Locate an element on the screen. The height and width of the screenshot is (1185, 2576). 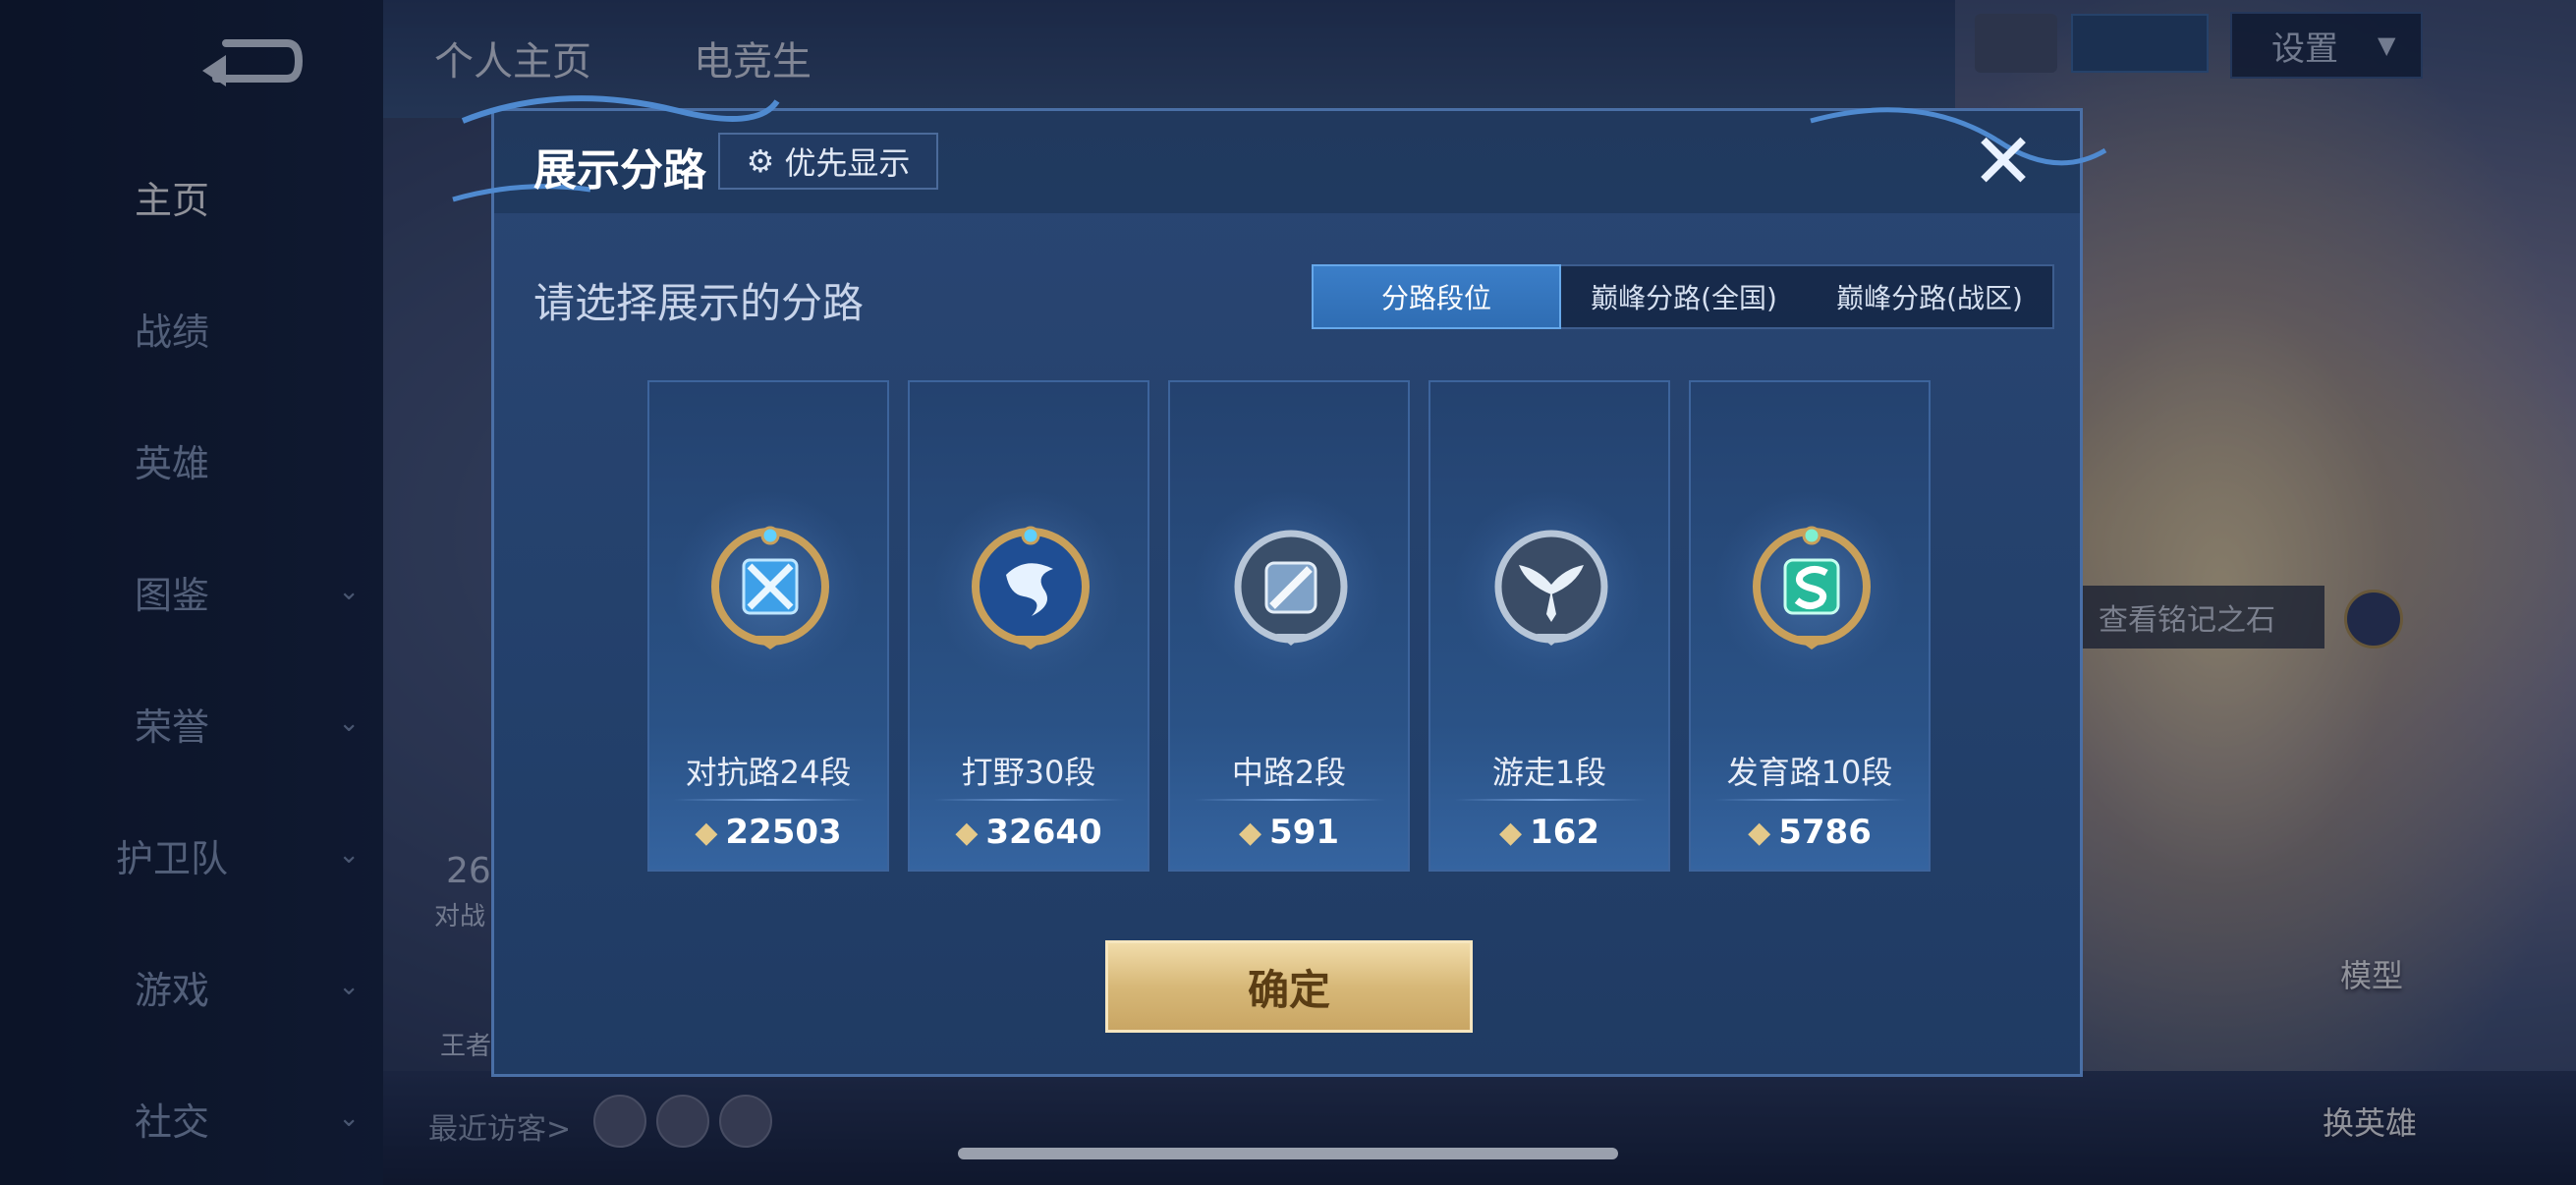
lane-rank: 打野30段 is located at coordinates (1028, 773).